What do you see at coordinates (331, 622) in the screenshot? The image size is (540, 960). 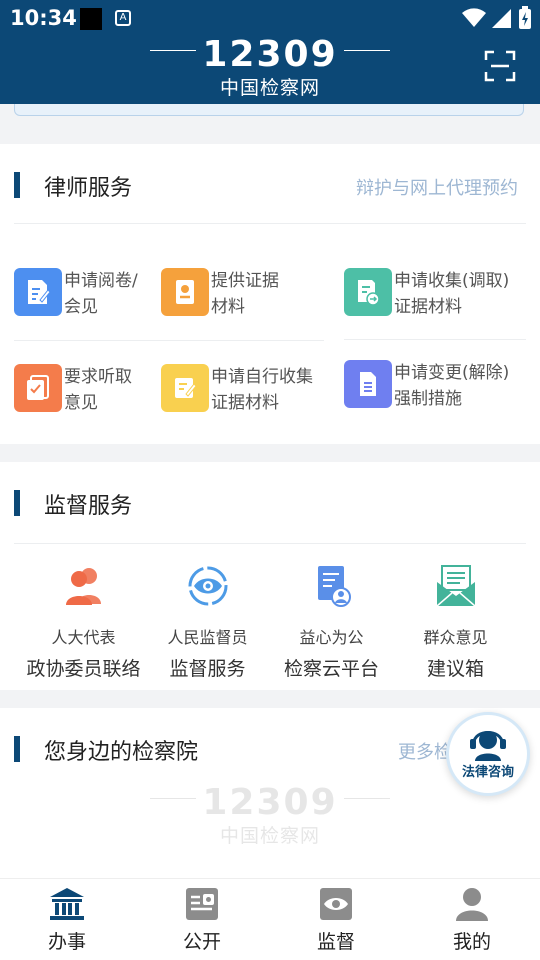 I see `supervision-item-public-interest: 益心为公 检察云平台` at bounding box center [331, 622].